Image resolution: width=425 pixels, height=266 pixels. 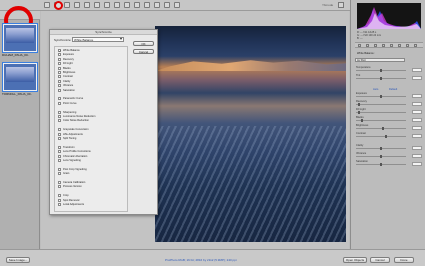 What do you see at coordinates (107, 5) in the screenshot?
I see `straighten-icon` at bounding box center [107, 5].